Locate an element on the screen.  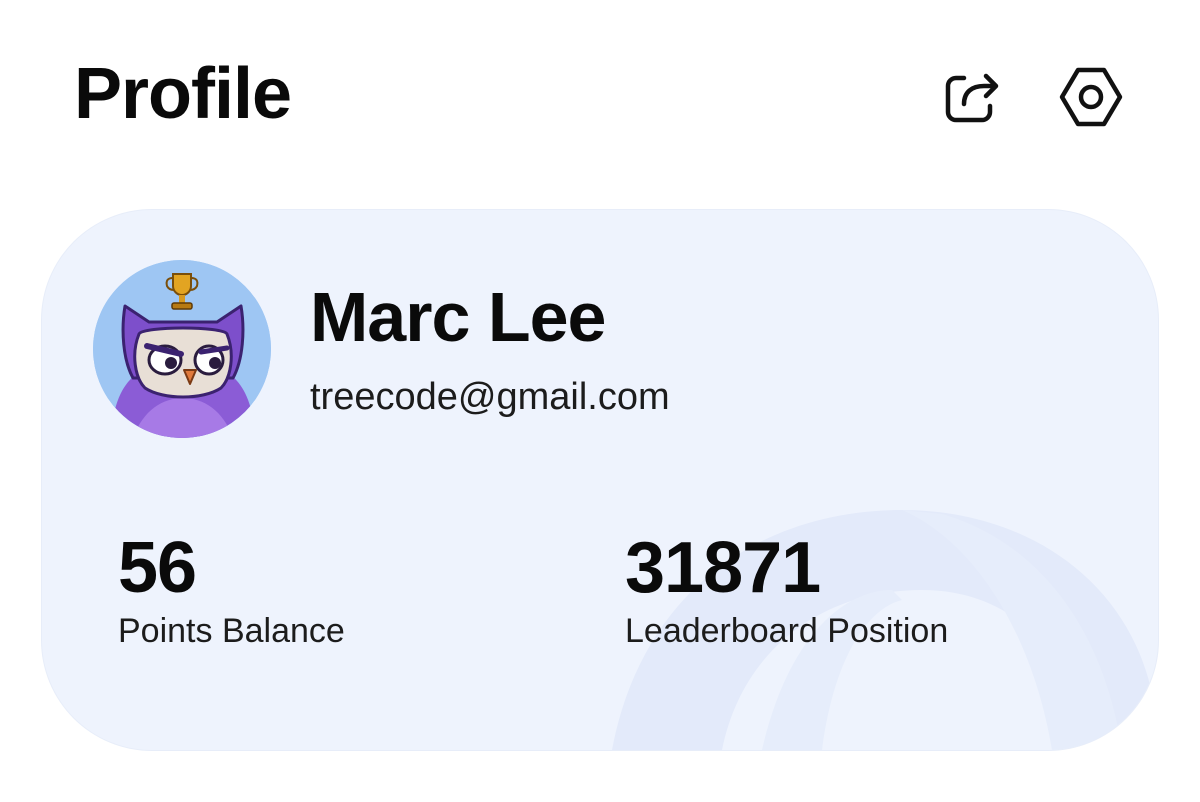
settings-button is located at coordinates (1091, 97).